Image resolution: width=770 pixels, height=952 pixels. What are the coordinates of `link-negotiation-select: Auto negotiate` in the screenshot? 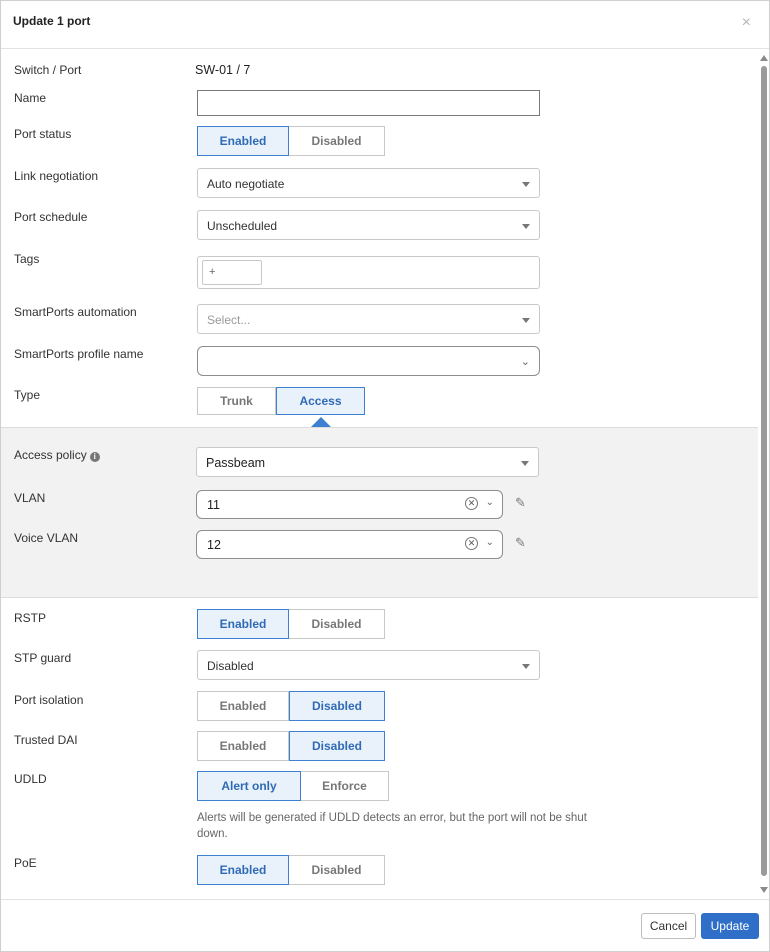 It's located at (368, 183).